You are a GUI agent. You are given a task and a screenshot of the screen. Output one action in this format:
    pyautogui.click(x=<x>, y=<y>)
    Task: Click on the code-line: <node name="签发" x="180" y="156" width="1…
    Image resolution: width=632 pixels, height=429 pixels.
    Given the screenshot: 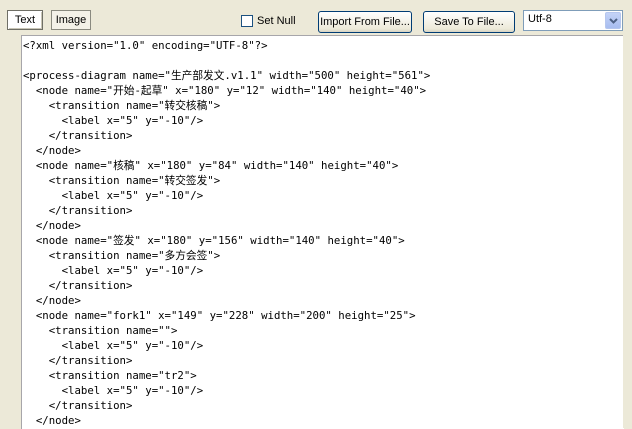 What is the action you would take?
    pyautogui.click(x=214, y=240)
    